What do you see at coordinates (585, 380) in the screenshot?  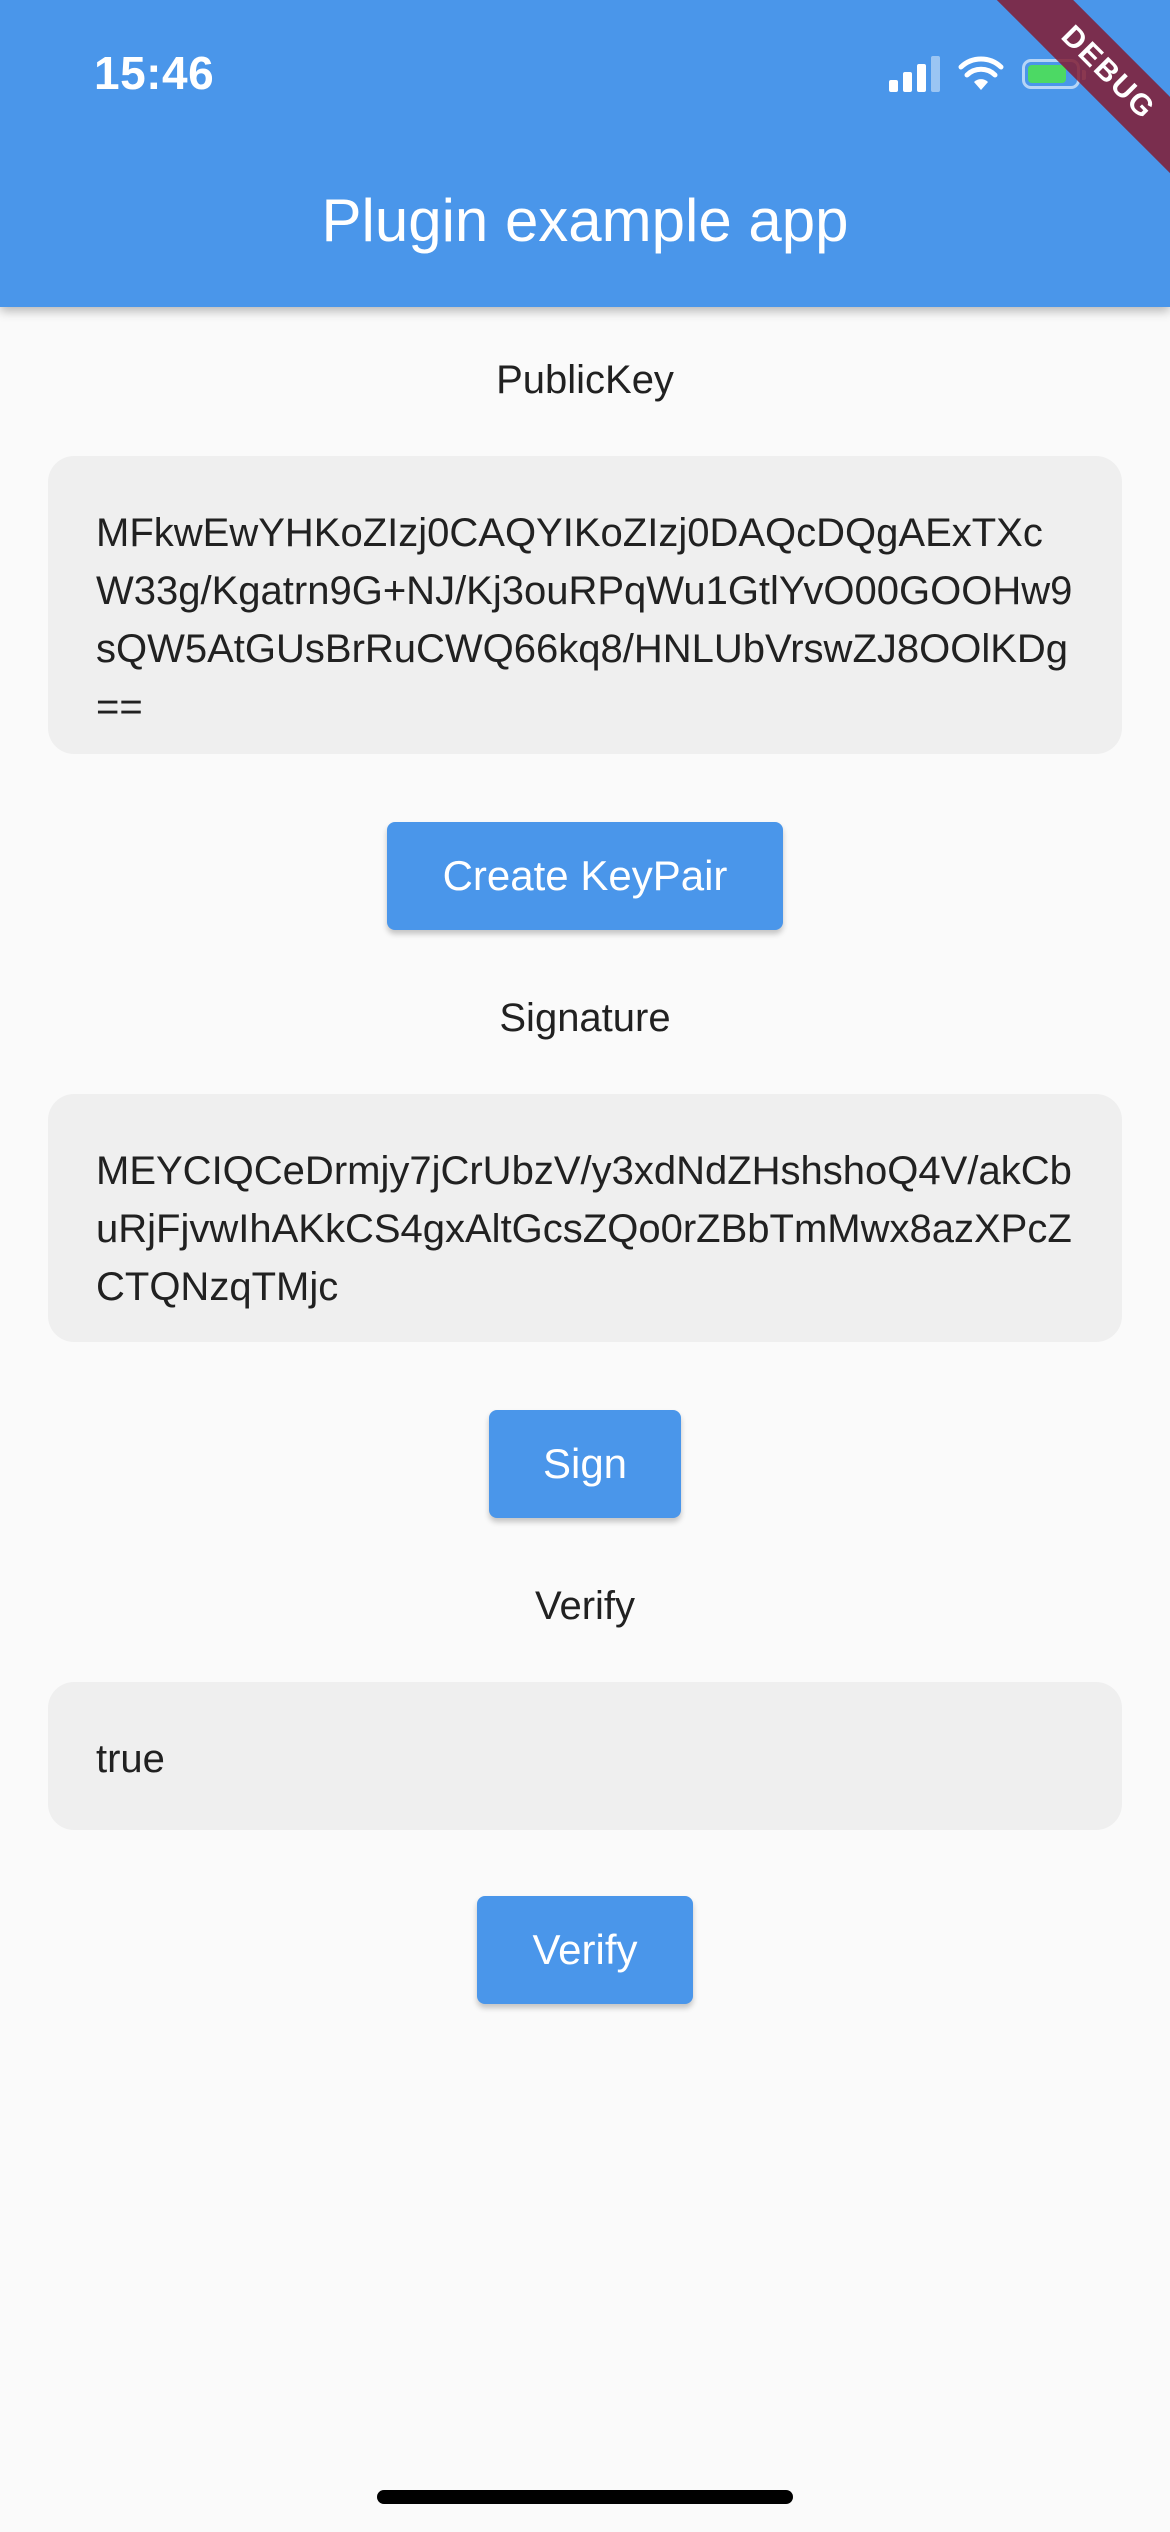 I see `public-key-label: PublicKey` at bounding box center [585, 380].